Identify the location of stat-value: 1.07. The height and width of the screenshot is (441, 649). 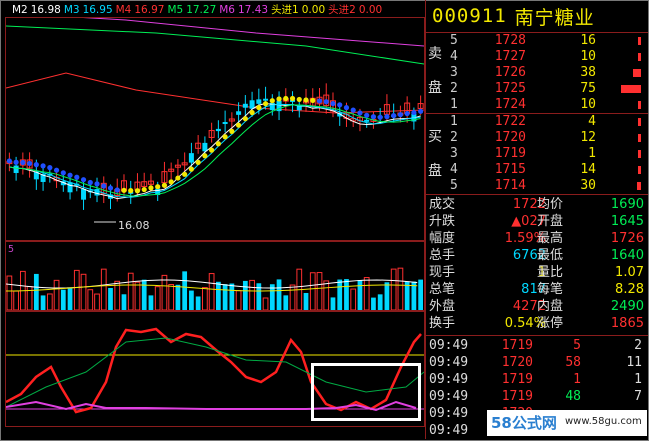
(629, 272).